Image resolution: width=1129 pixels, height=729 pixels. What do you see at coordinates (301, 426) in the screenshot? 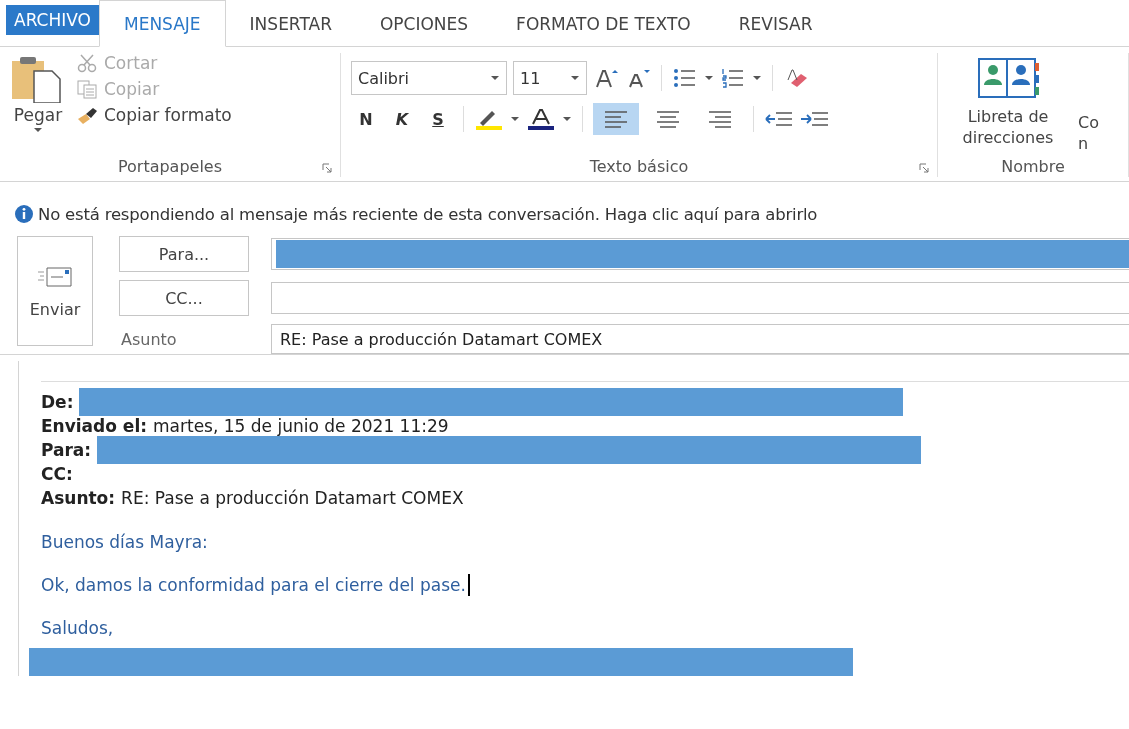
I see `header-value: martes, 15 de junio de 2021 11:29` at bounding box center [301, 426].